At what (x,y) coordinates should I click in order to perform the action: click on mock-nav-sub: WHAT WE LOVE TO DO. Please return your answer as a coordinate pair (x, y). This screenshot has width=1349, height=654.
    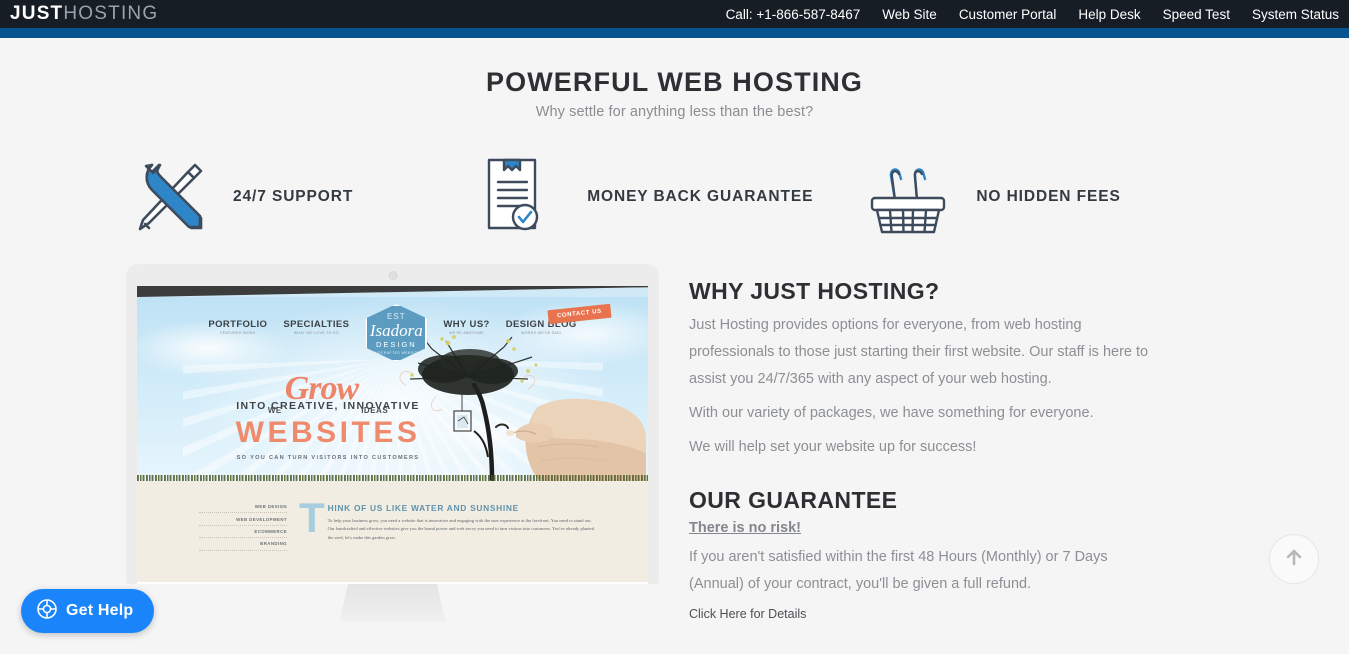
    Looking at the image, I should click on (316, 332).